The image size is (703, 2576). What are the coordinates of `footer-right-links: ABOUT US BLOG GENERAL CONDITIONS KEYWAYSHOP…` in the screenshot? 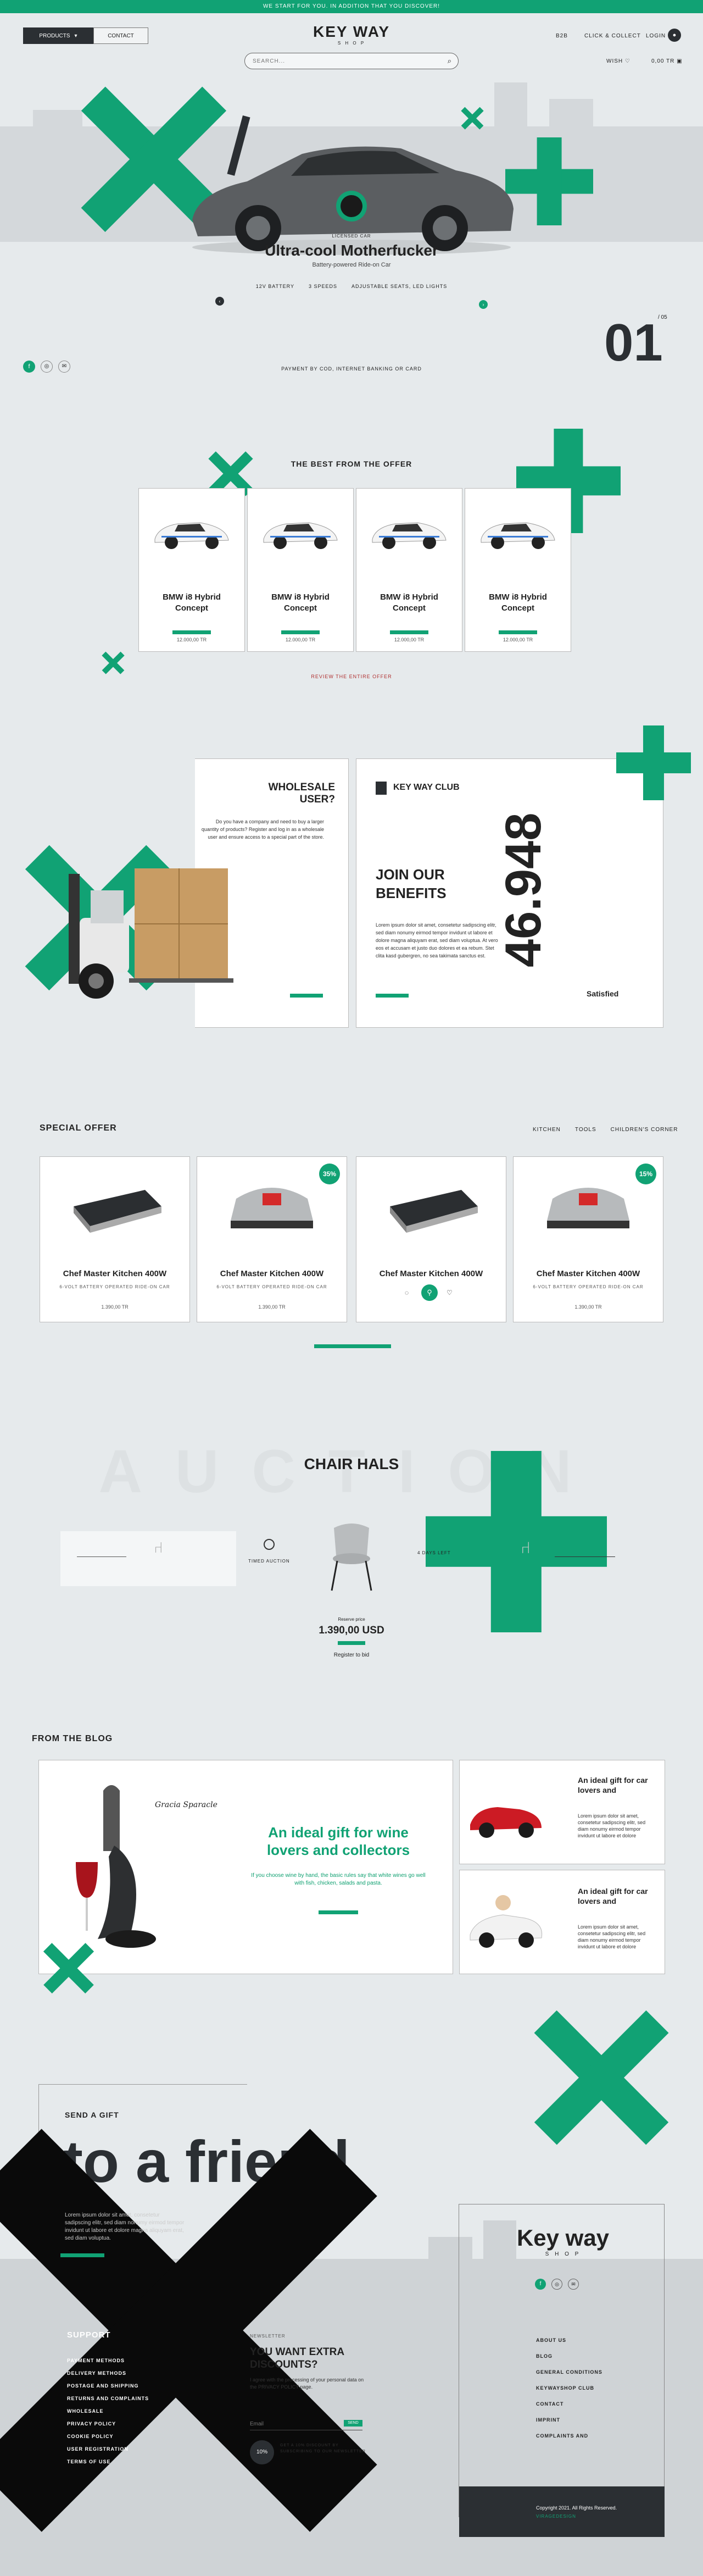 It's located at (569, 2388).